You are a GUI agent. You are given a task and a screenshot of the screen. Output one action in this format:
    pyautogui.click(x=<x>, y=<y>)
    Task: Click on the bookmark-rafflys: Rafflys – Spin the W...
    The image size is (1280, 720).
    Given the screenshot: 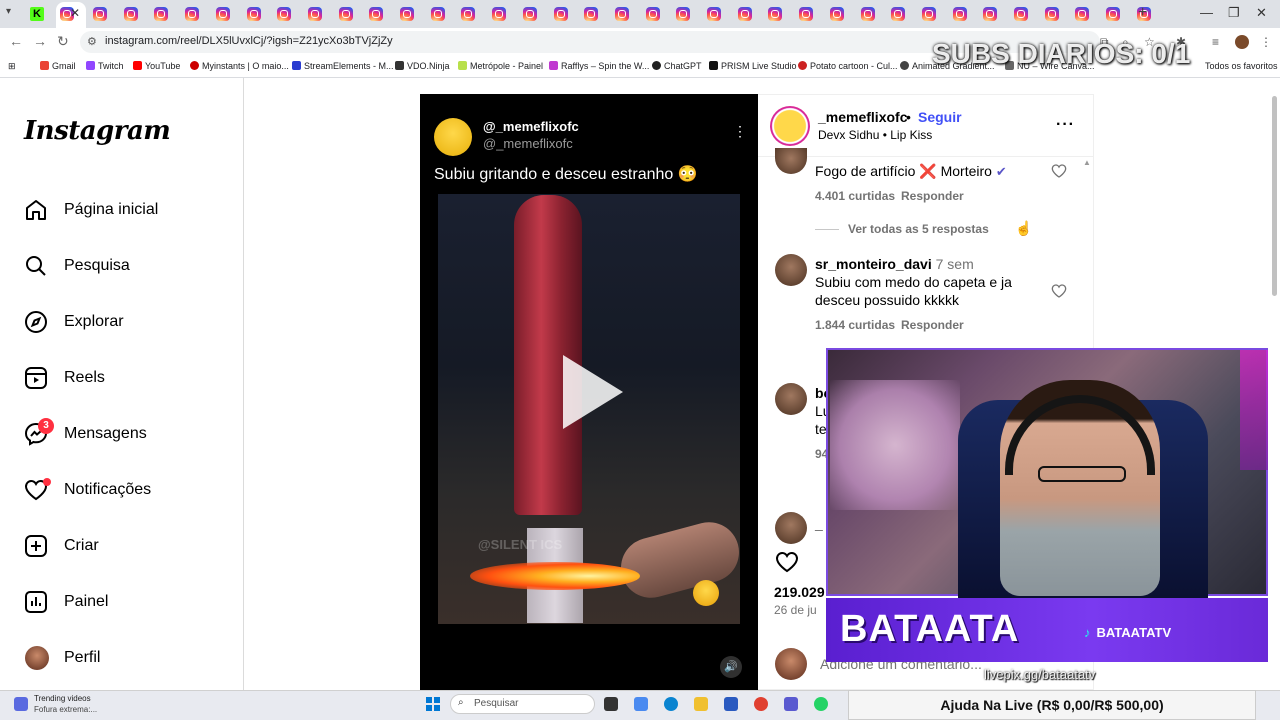 What is the action you would take?
    pyautogui.click(x=599, y=66)
    